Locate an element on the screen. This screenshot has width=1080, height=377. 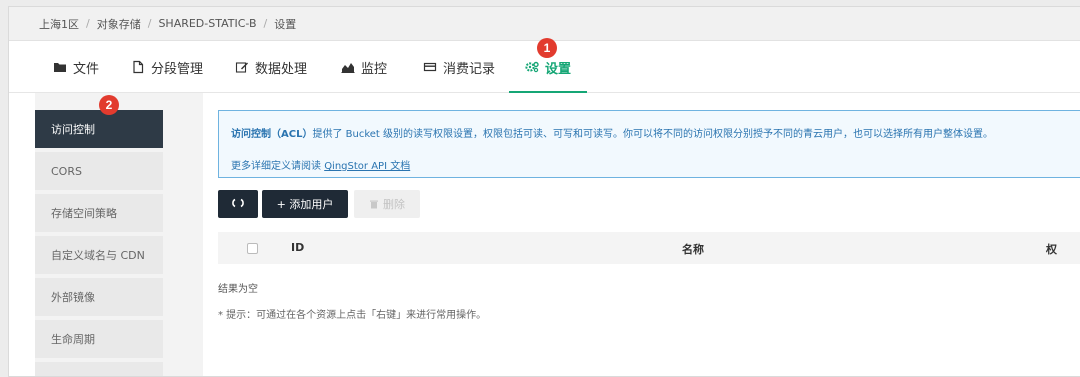
breadcrumb: 上海1区 / 对象存储 / SHARED-STATIC-B / 设置 is located at coordinates (544, 24).